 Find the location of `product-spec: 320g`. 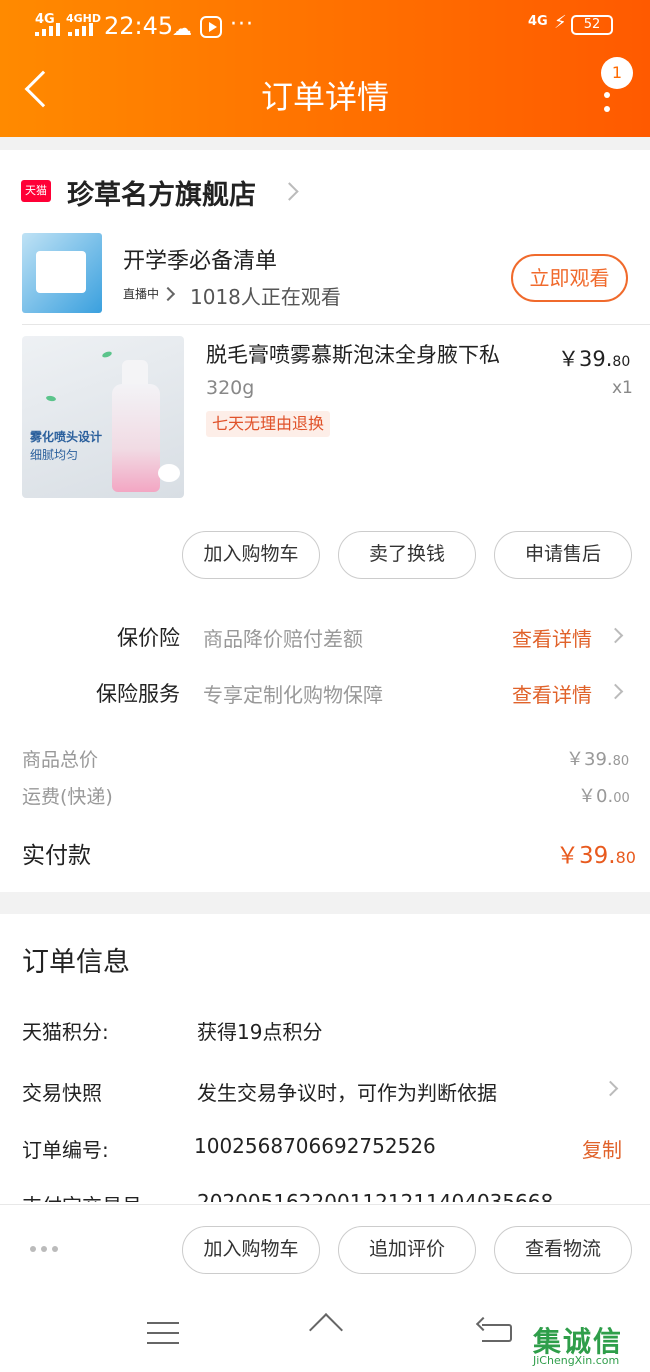

product-spec: 320g is located at coordinates (230, 388).